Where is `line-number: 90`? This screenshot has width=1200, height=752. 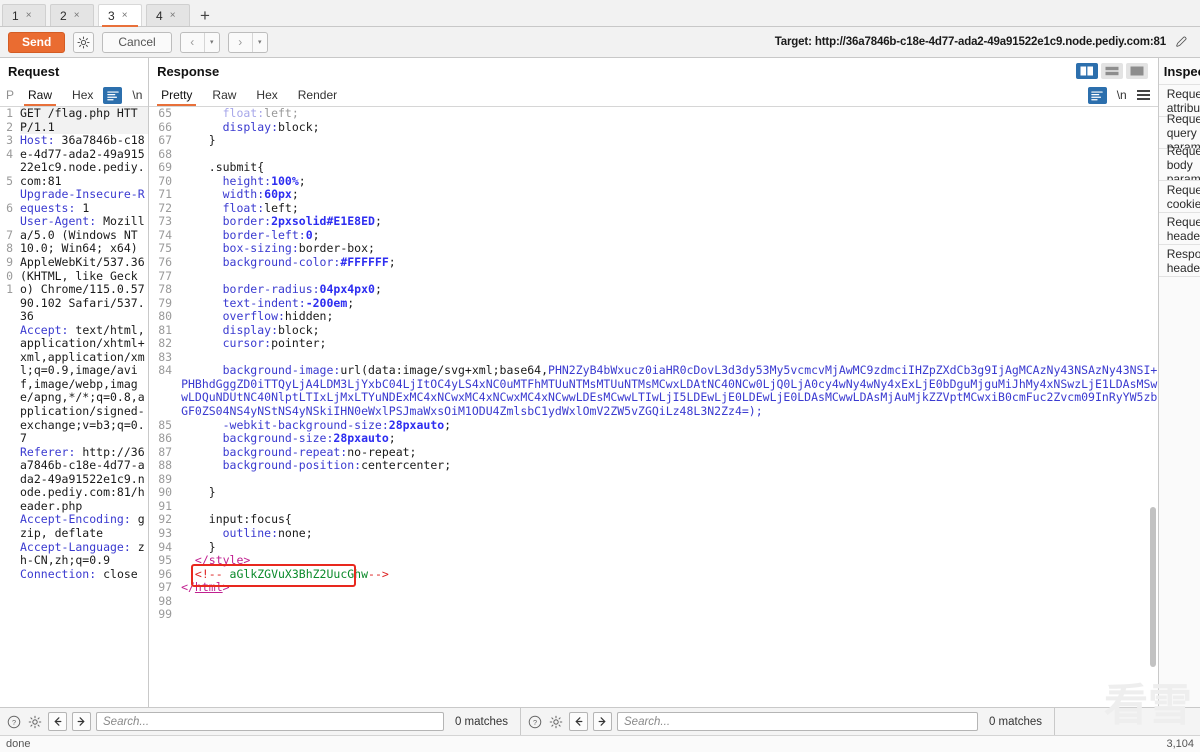 line-number: 90 is located at coordinates (165, 492).